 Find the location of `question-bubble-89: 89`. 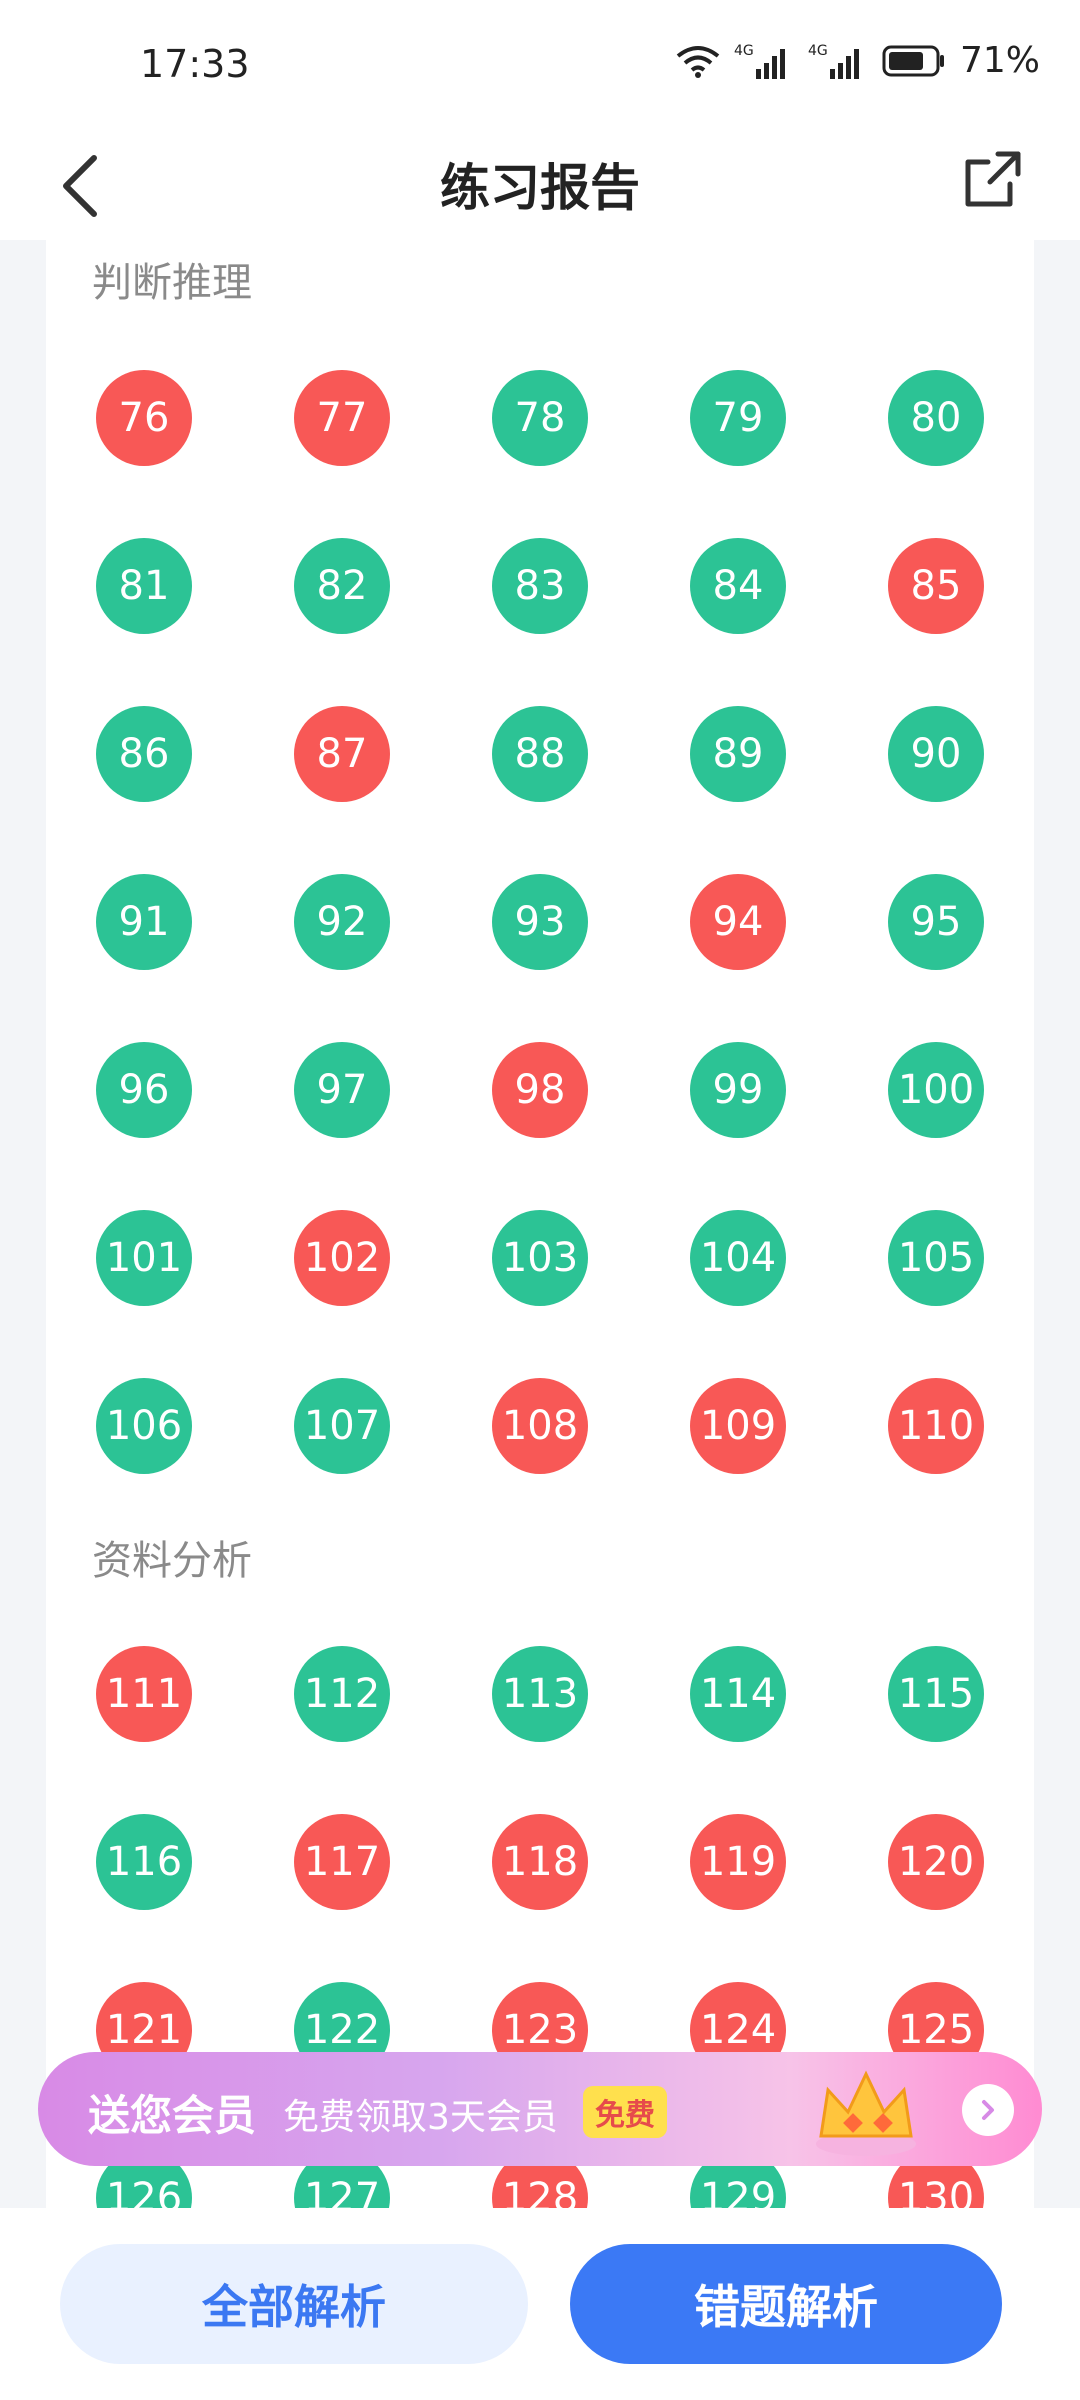

question-bubble-89: 89 is located at coordinates (738, 754).